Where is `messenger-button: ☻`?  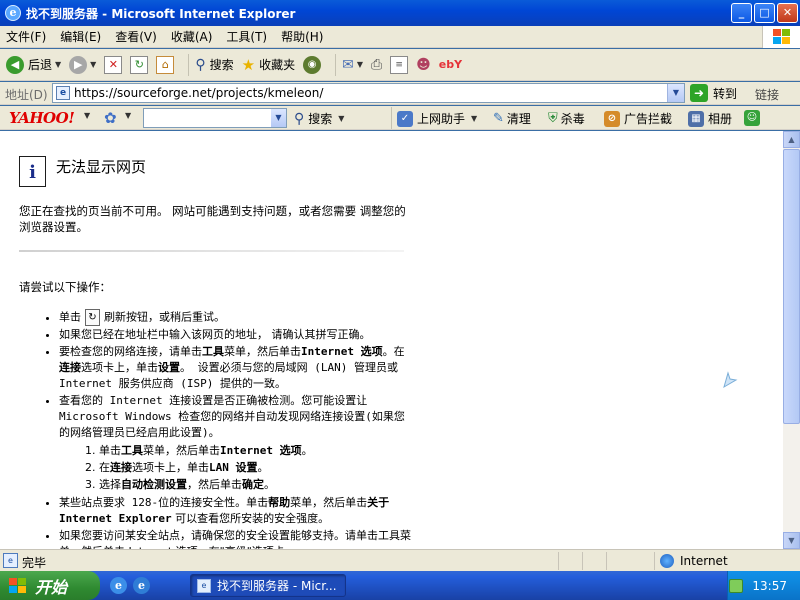 messenger-button: ☻ is located at coordinates (423, 65).